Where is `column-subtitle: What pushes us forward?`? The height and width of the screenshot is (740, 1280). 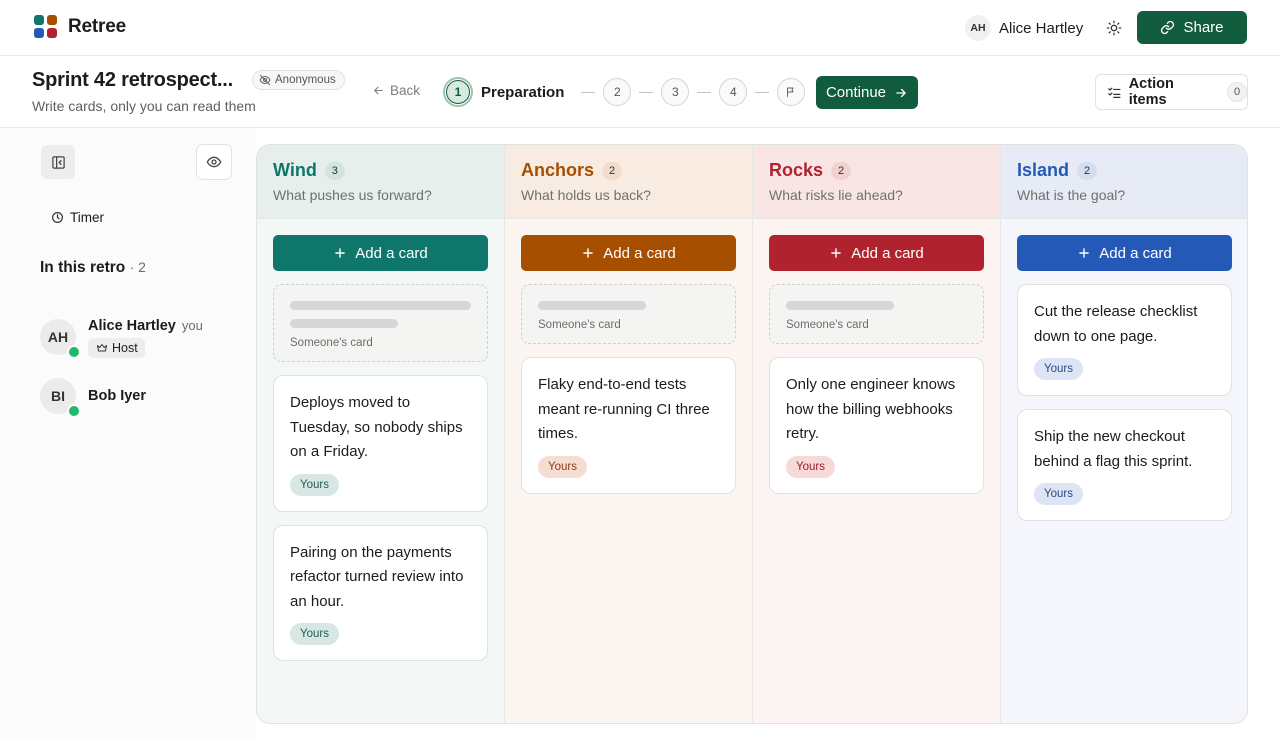
column-subtitle: What pushes us forward? is located at coordinates (352, 195).